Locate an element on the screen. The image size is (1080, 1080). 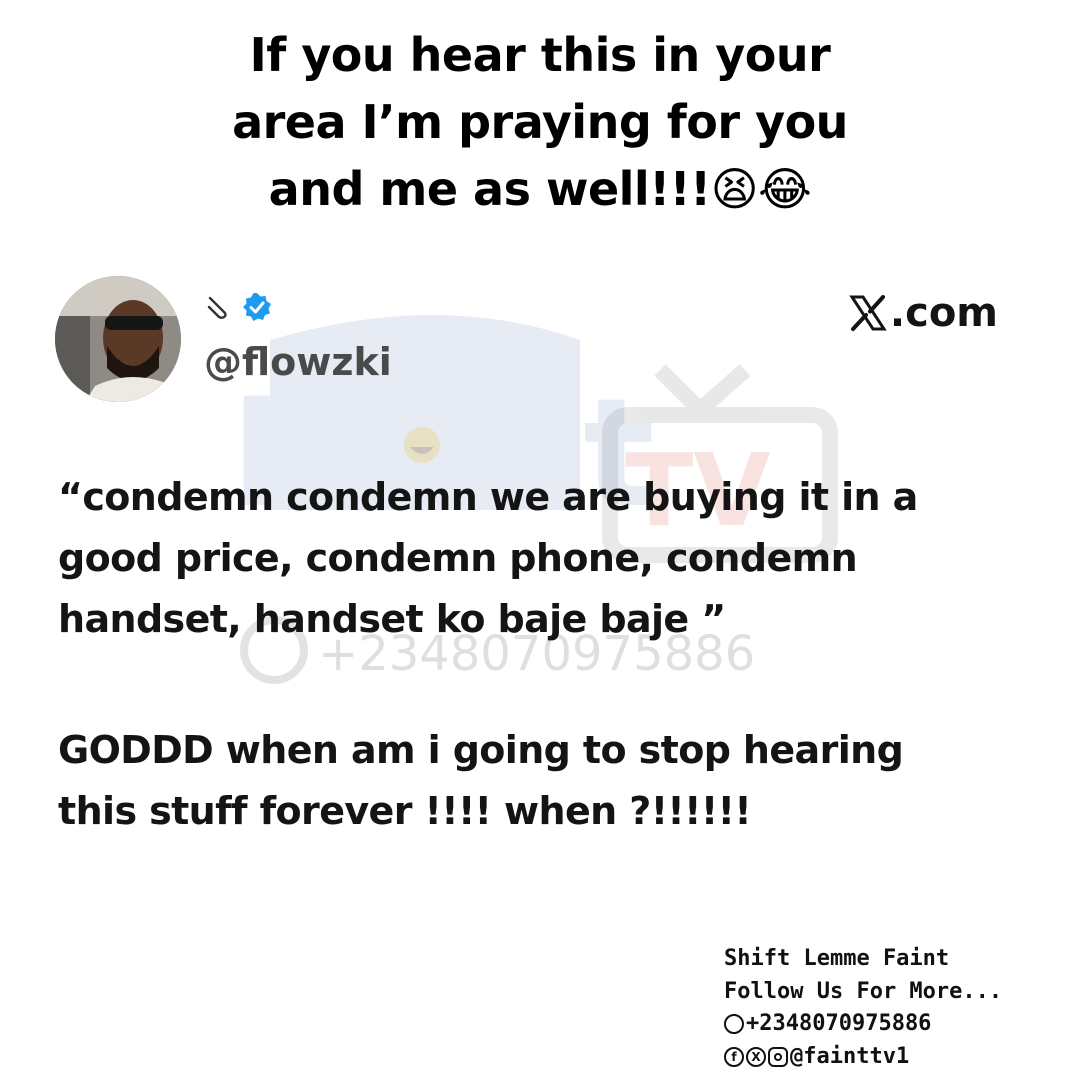
caption-line-2: area I’m praying for you is located at coordinates (540, 122).